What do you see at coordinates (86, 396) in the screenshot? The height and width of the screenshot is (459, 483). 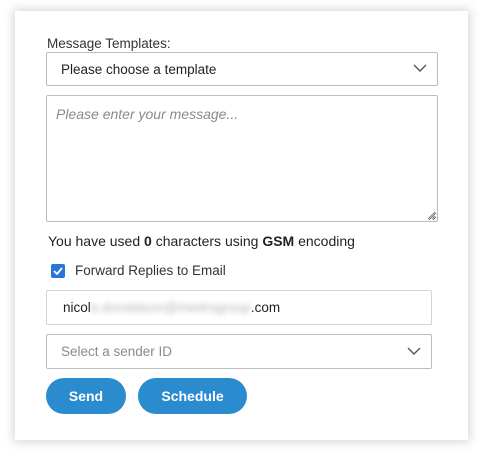 I see `send-button: Send` at bounding box center [86, 396].